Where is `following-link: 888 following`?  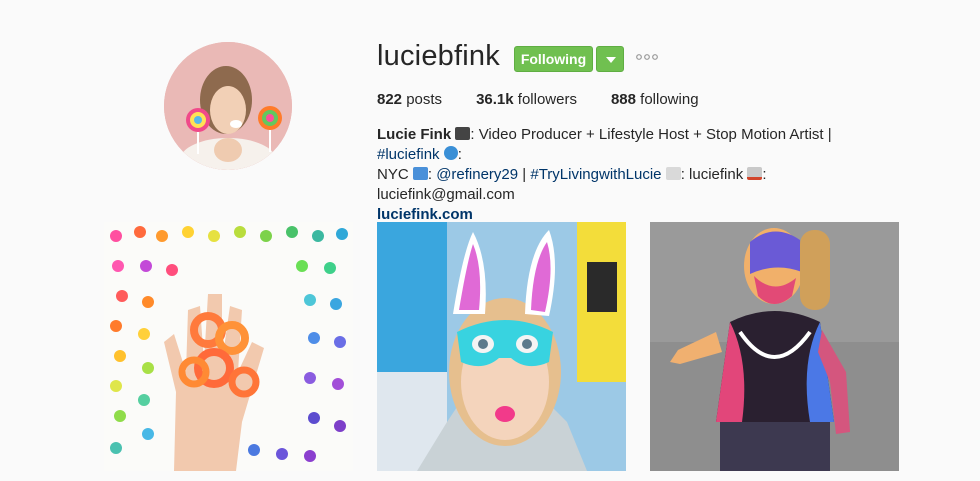 following-link: 888 following is located at coordinates (655, 99).